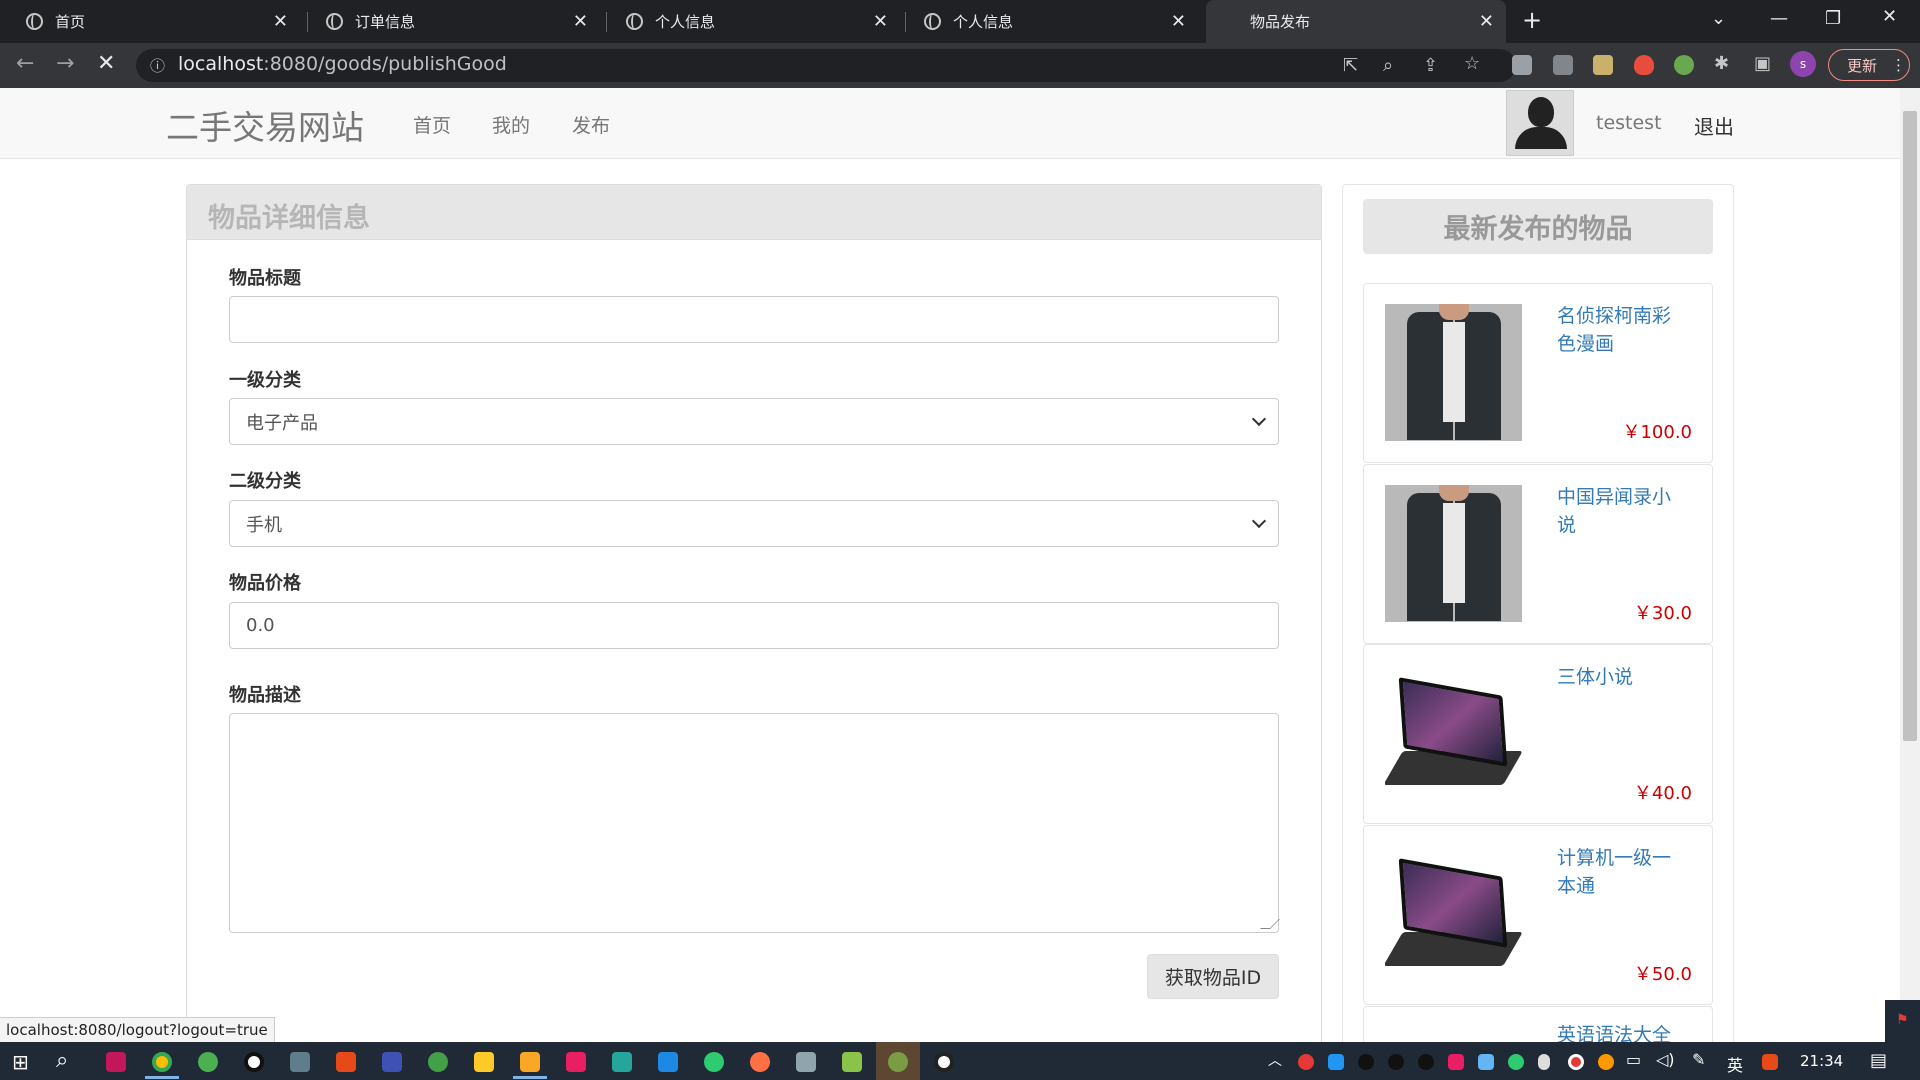 This screenshot has height=1080, width=1920. I want to click on open-in-app-icon: ⇱, so click(1350, 65).